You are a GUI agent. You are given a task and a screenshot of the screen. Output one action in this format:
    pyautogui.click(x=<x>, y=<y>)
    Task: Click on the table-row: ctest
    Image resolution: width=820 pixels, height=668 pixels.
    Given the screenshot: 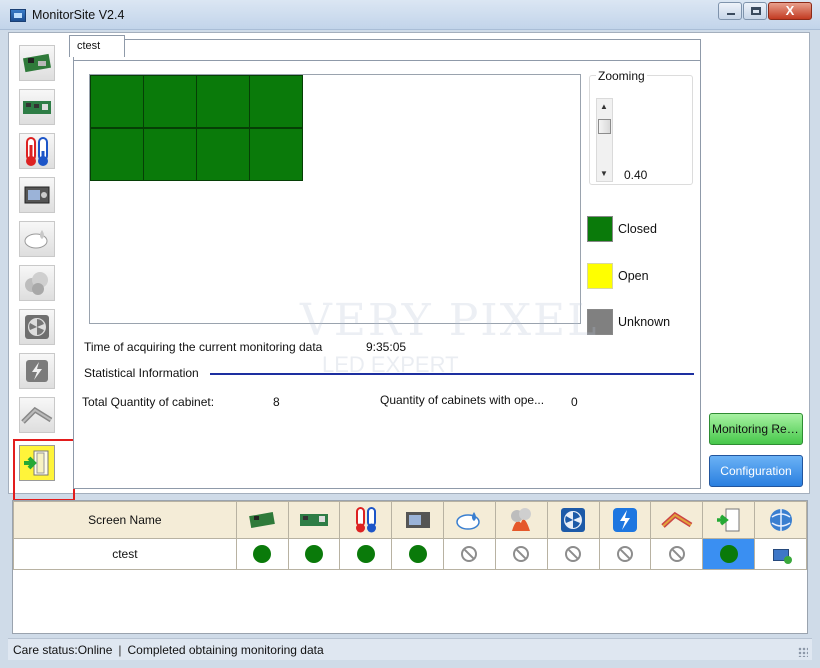 What is the action you would take?
    pyautogui.click(x=410, y=554)
    